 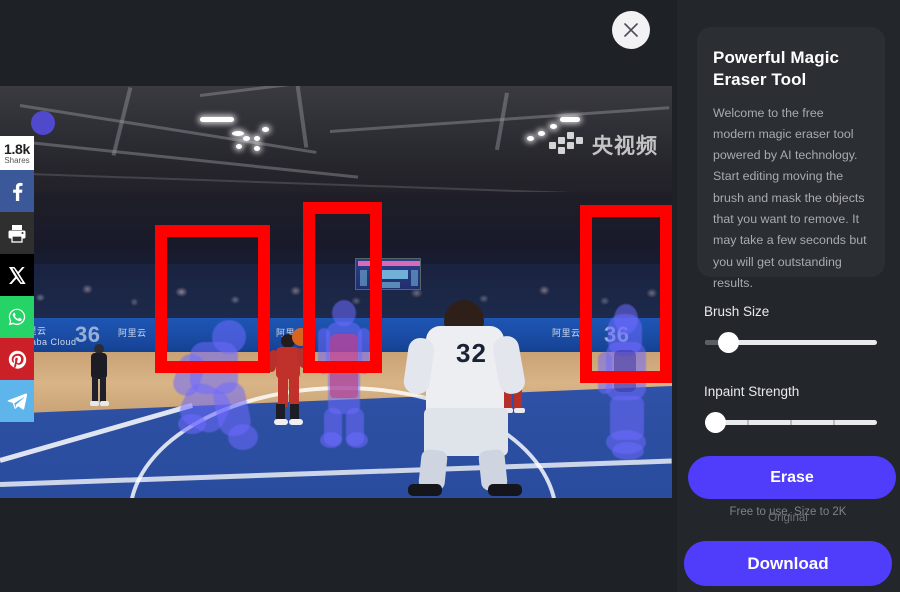 I want to click on brush-size-thumb, so click(x=728, y=342).